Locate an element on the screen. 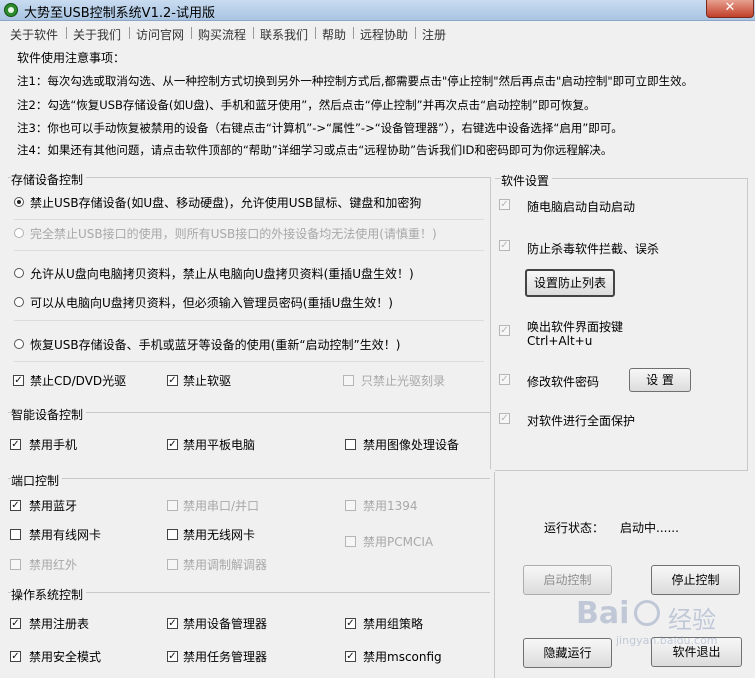 This screenshot has width=755, height=678. radio-label: 恢复USB存储设备、手机或蓝牙等设备的使用(重新“启动控制”生效！) is located at coordinates (215, 345).